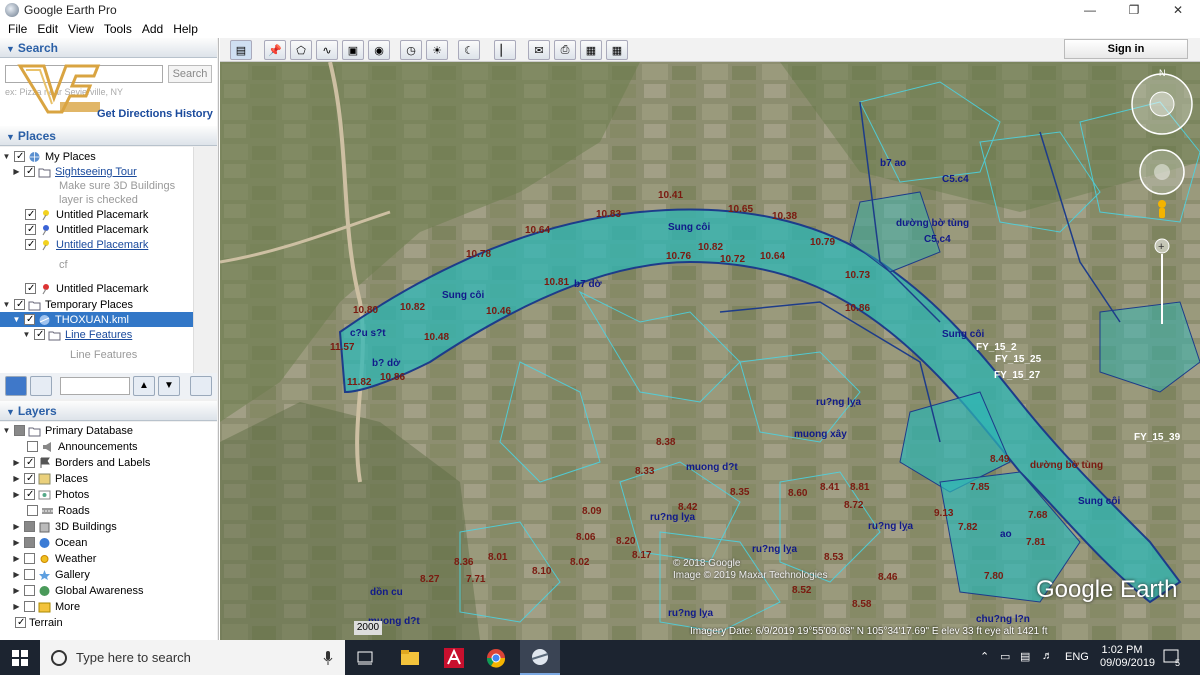 This screenshot has height=675, width=1200. Describe the element at coordinates (194, 114) in the screenshot. I see `history-link: History` at that location.